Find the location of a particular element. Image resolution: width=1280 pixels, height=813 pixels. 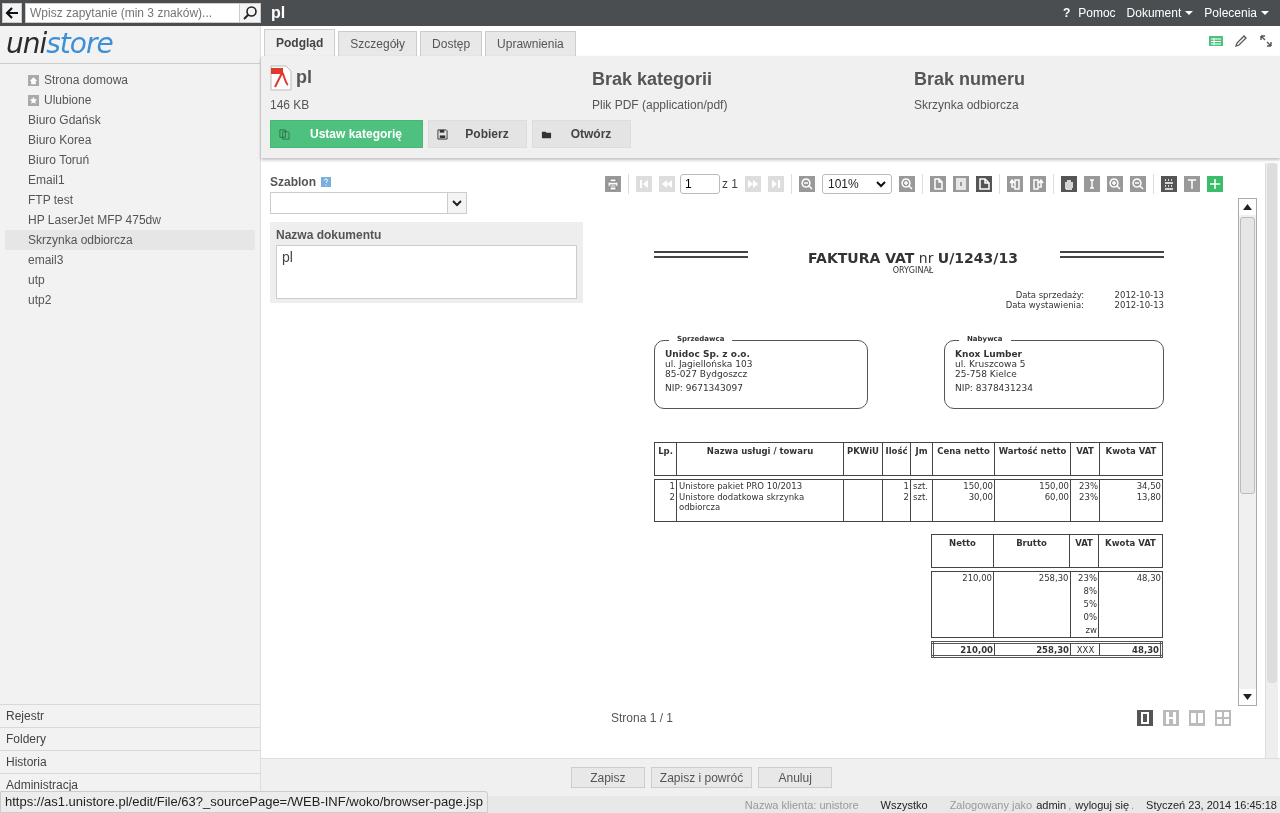

template-label: Szablon is located at coordinates (293, 182).